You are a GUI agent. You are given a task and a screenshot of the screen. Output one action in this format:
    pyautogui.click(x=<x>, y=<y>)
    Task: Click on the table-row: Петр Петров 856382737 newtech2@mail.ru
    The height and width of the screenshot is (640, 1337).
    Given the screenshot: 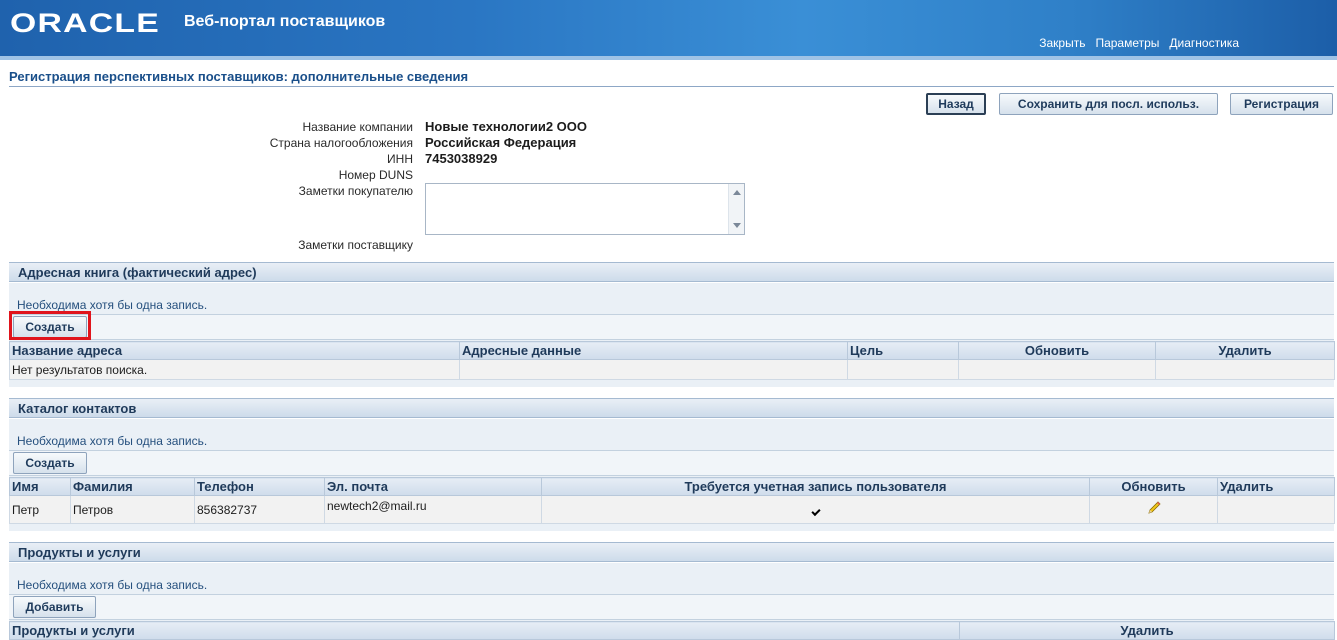 What is the action you would take?
    pyautogui.click(x=672, y=509)
    